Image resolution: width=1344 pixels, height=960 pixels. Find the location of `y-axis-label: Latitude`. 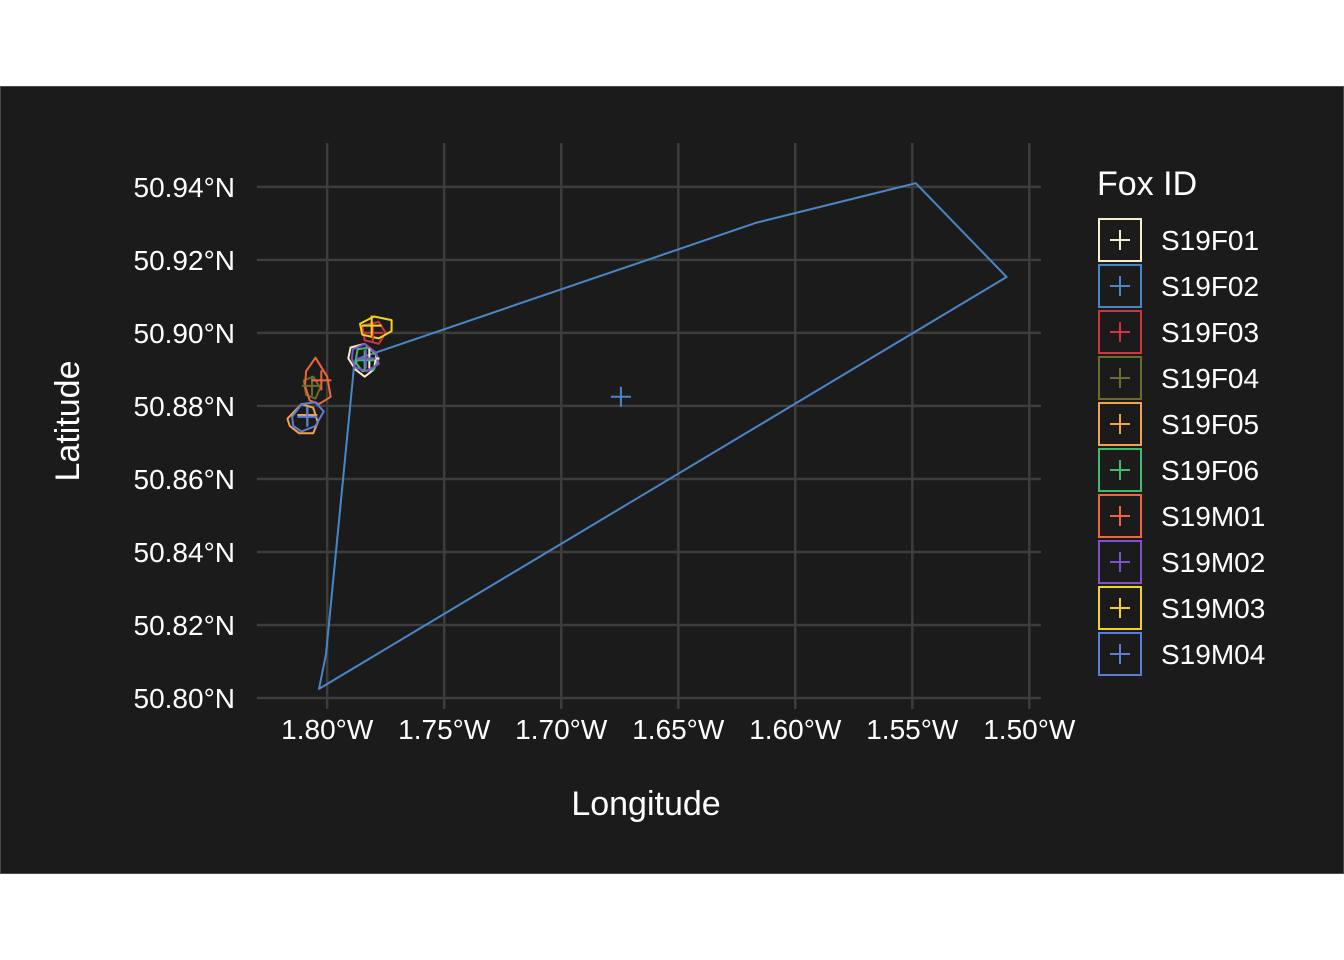

y-axis-label: Latitude is located at coordinates (68, 421).